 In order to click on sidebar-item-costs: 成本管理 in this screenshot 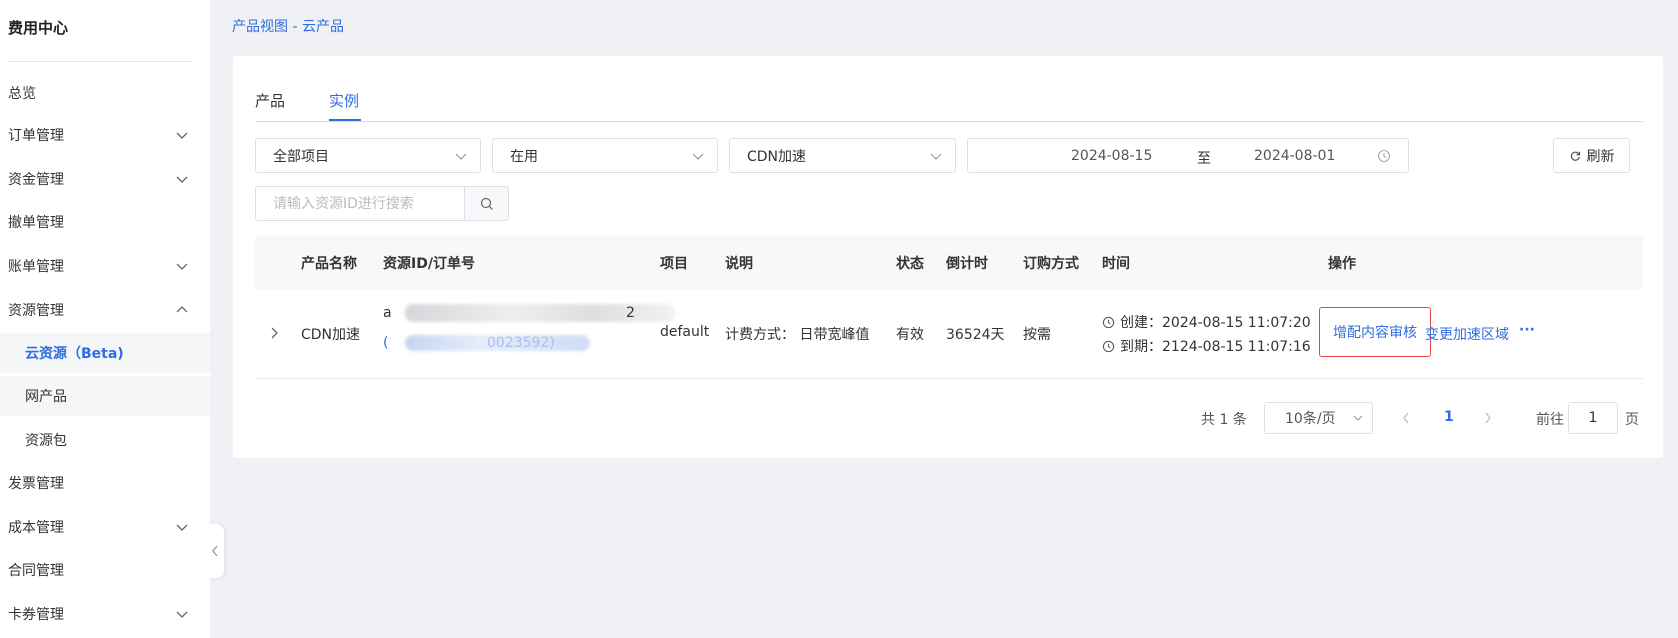, I will do `click(105, 527)`.